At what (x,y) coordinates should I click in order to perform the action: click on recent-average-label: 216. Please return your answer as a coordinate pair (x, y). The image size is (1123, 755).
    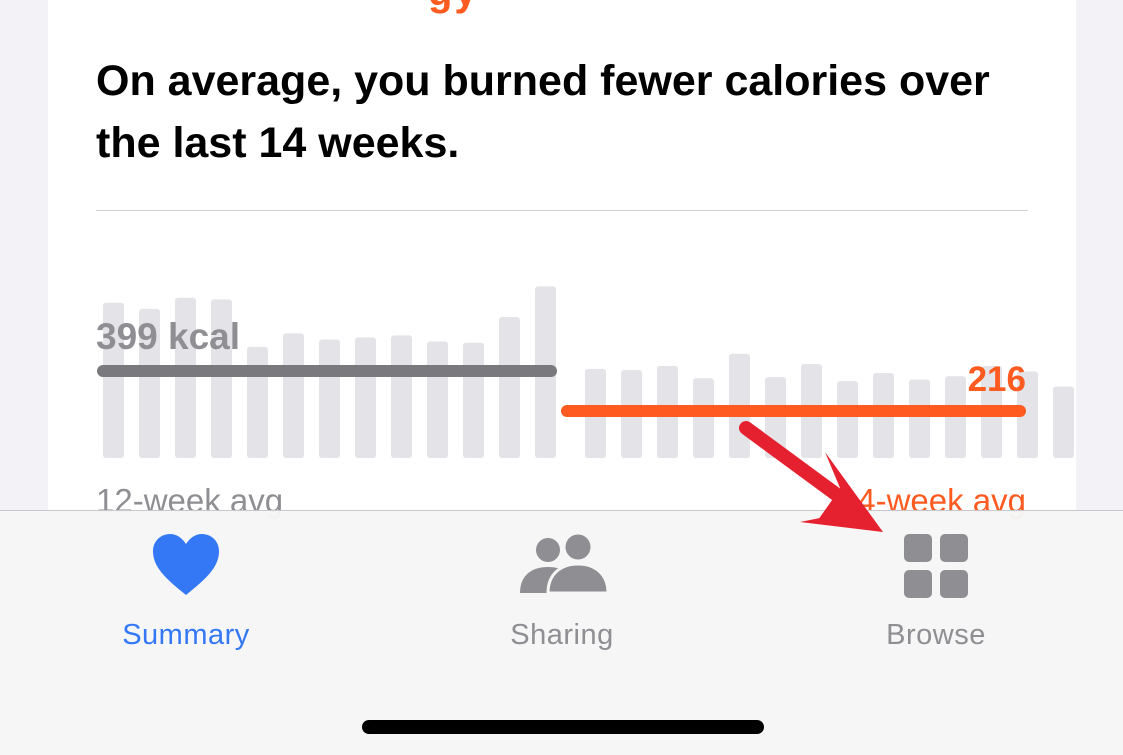
    Looking at the image, I should click on (996, 379).